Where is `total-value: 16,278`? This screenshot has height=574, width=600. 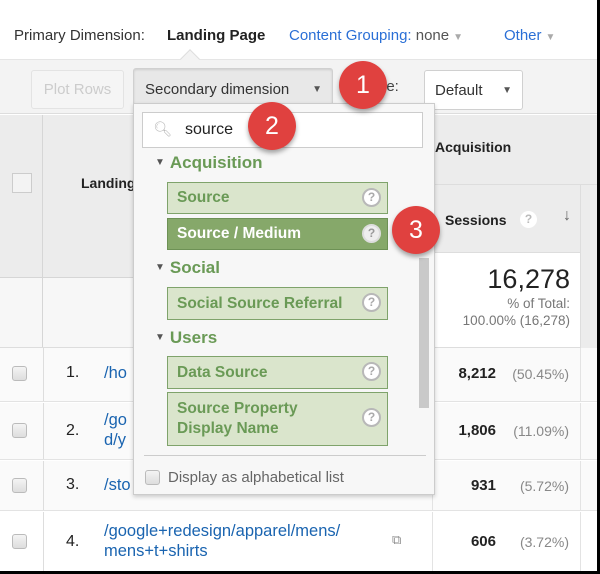
total-value: 16,278 is located at coordinates (528, 279).